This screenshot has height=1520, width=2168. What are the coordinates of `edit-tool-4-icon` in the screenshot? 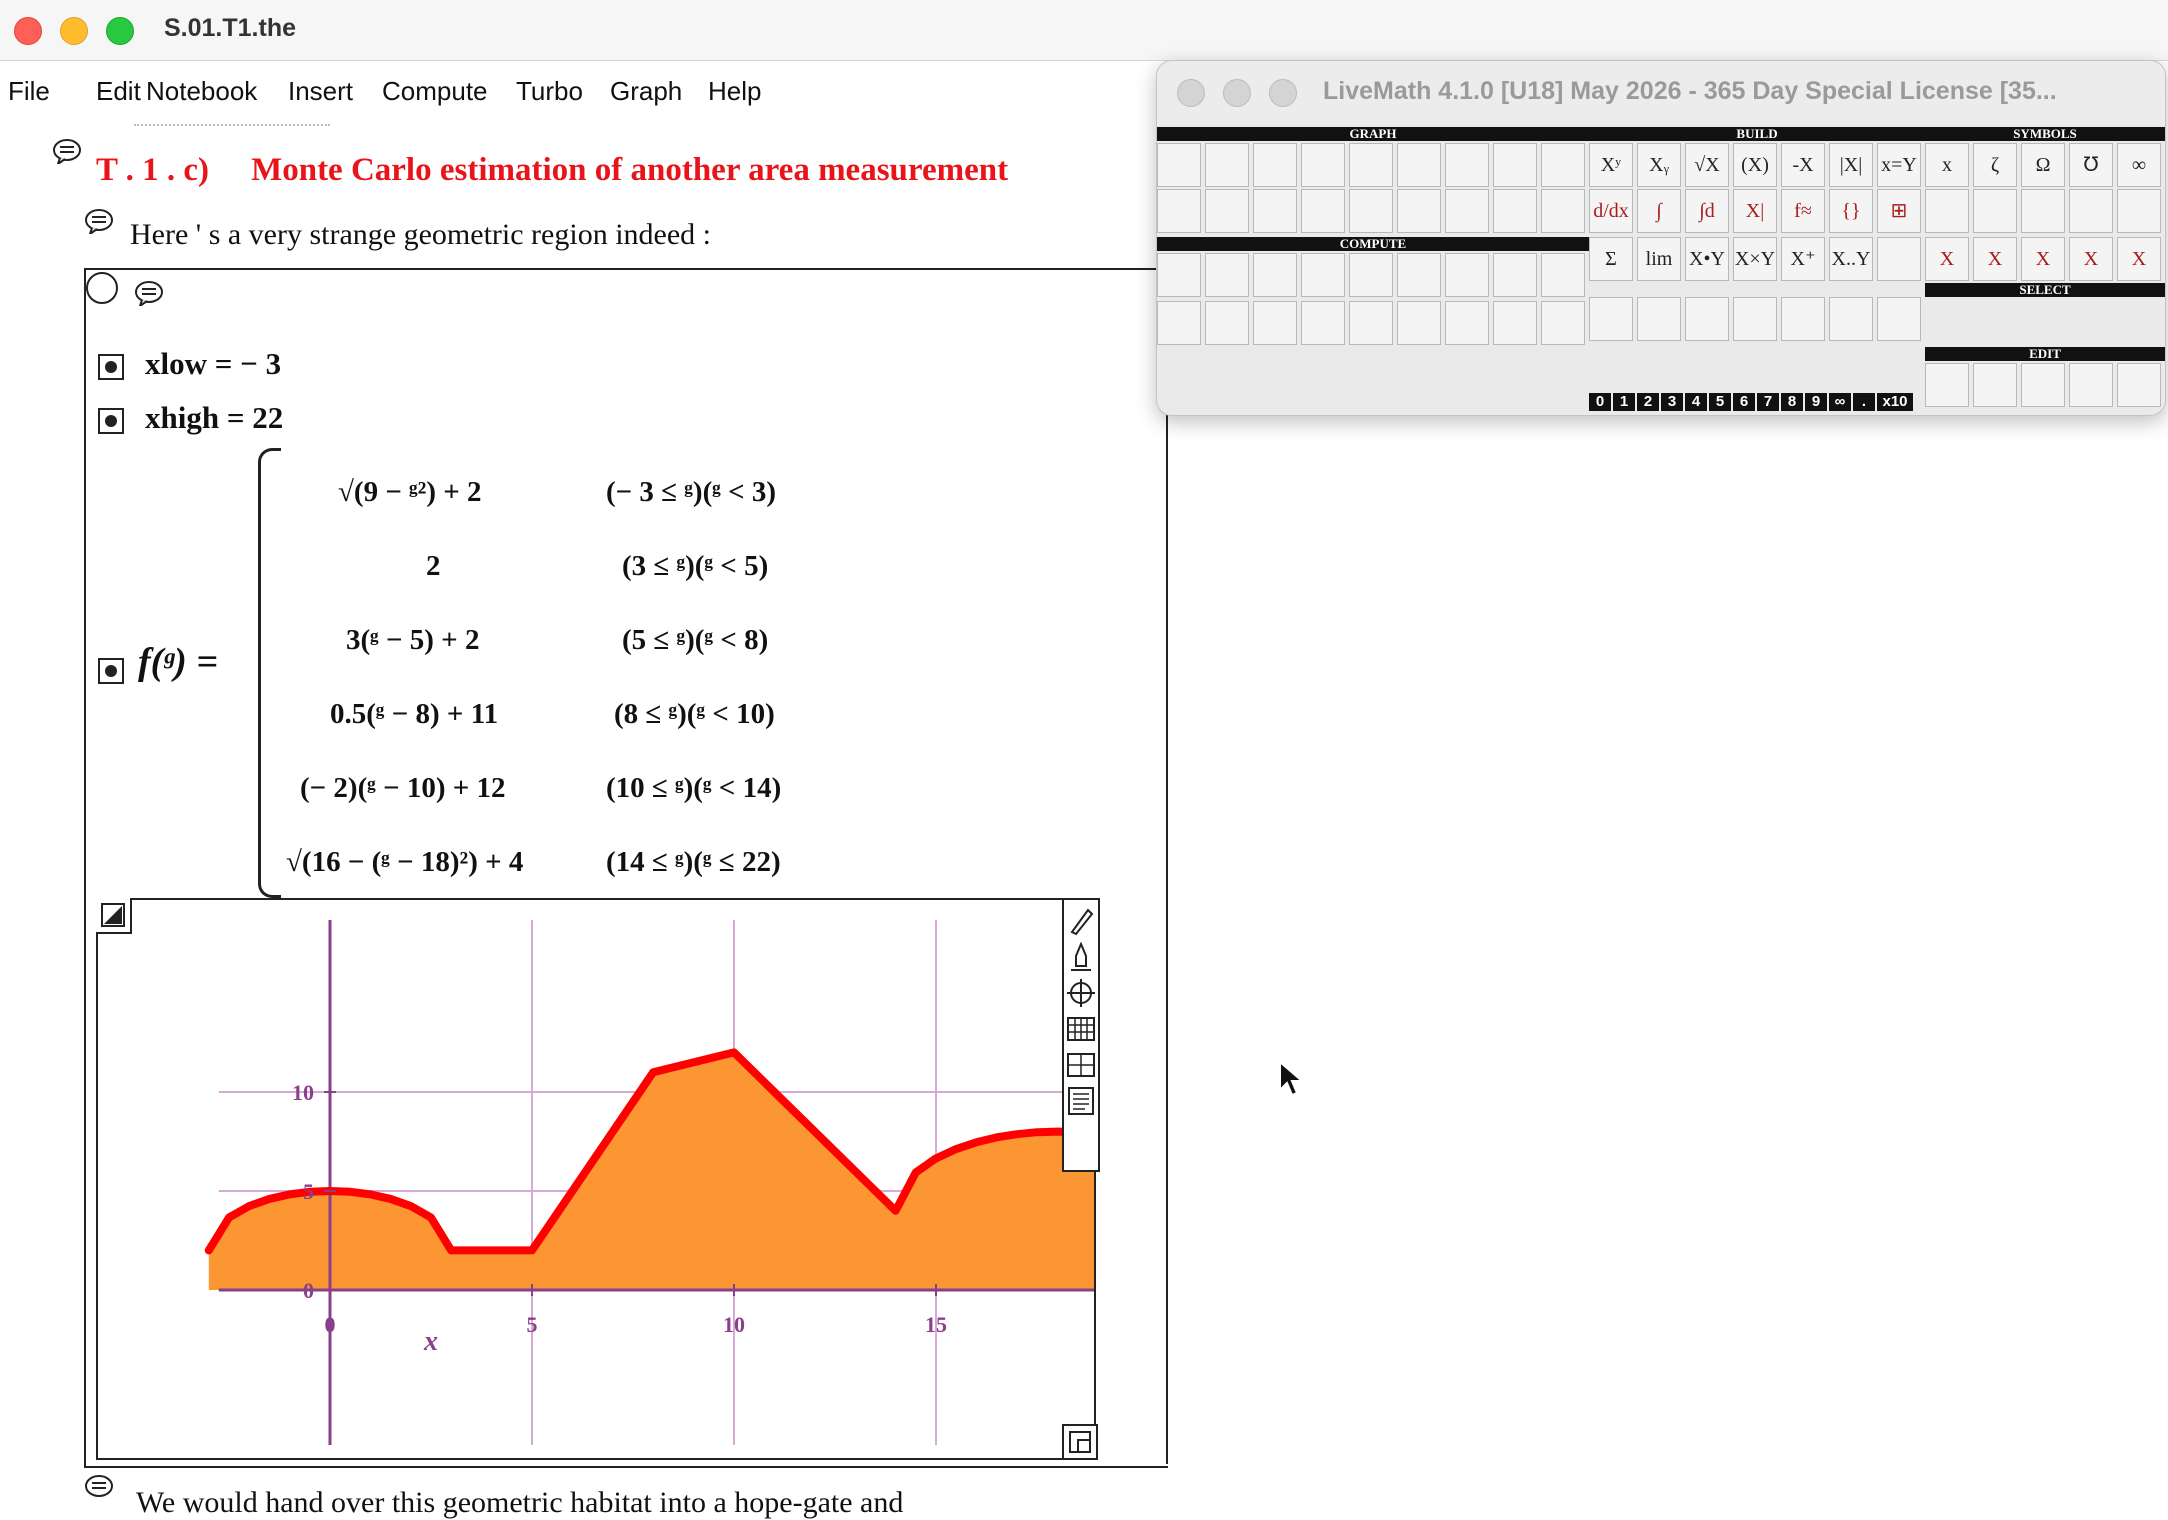 It's located at (2091, 385).